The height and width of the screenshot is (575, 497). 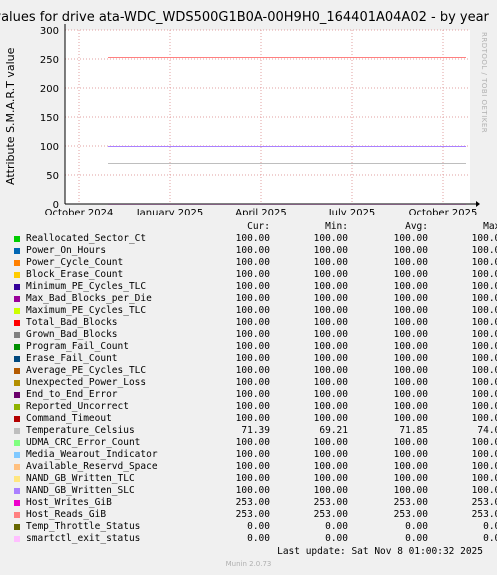 What do you see at coordinates (336, 526) in the screenshot?
I see `legend-value-min: 0.00` at bounding box center [336, 526].